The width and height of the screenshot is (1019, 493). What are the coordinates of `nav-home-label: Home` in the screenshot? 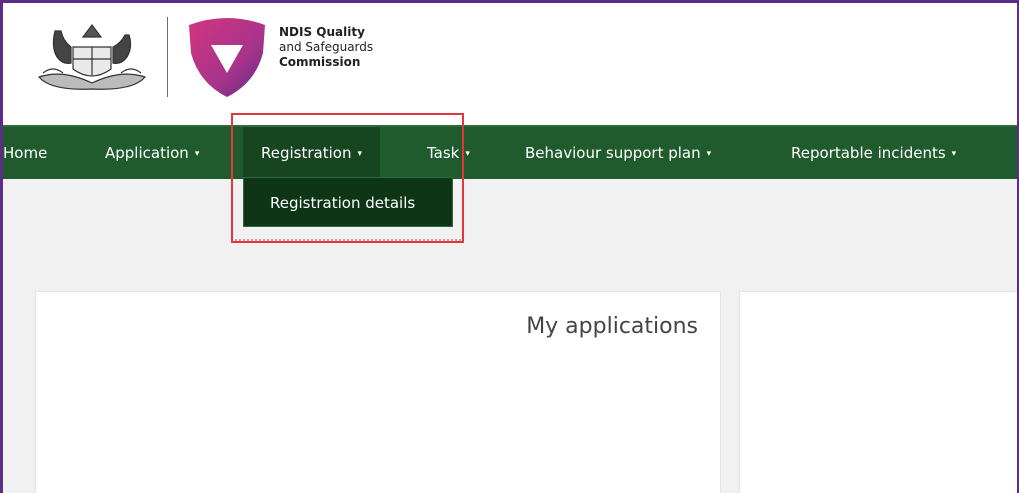 It's located at (25, 153).